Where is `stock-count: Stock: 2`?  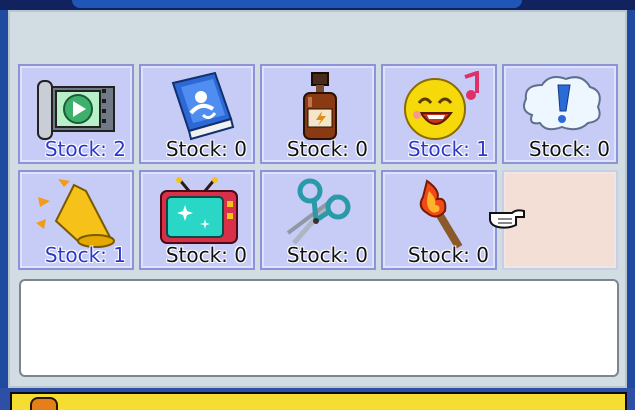 stock-count: Stock: 2 is located at coordinates (85, 149).